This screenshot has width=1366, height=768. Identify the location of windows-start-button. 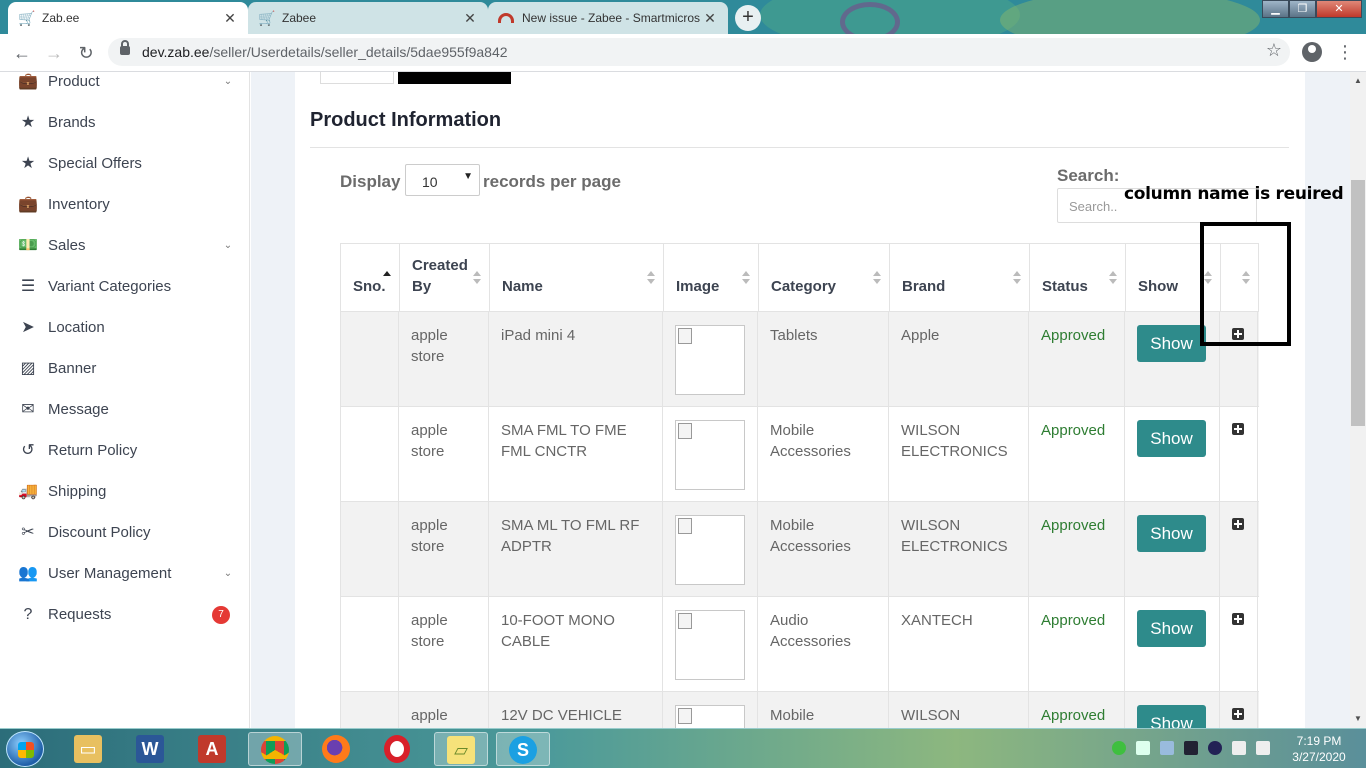
(25, 749).